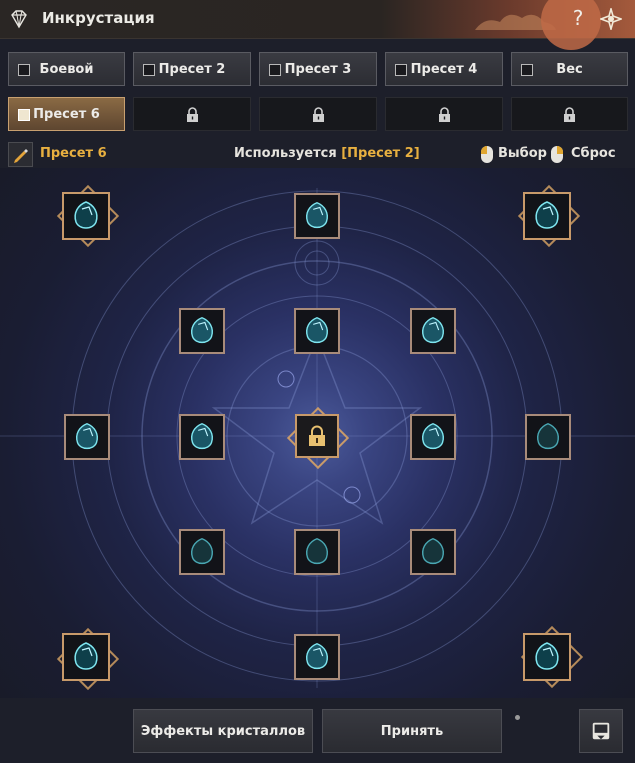 This screenshot has height=763, width=635. Describe the element at coordinates (288, 153) in the screenshot. I see `used-label: Используется` at that location.